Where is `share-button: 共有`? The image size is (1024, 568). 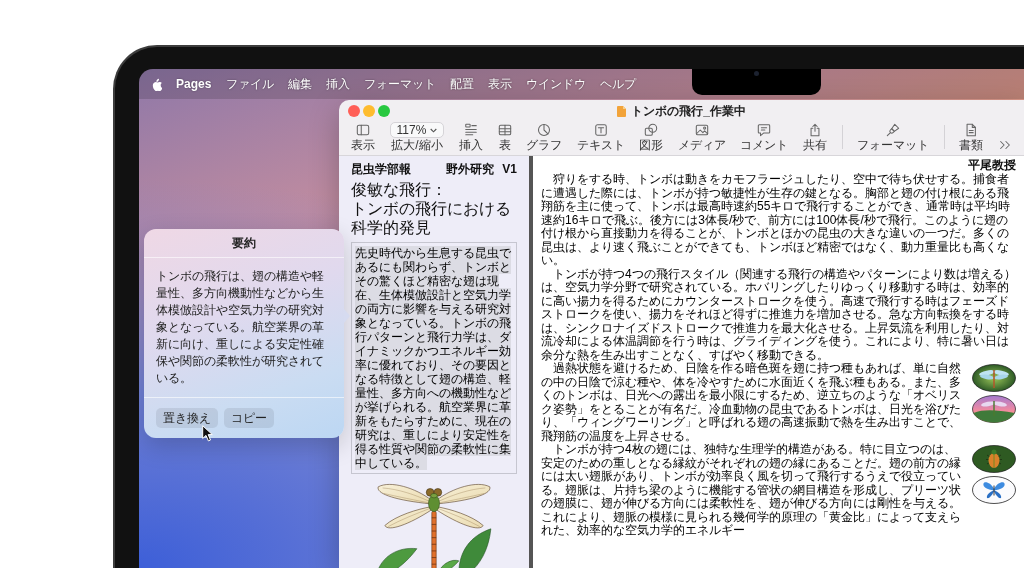
share-button: 共有 is located at coordinates (815, 137).